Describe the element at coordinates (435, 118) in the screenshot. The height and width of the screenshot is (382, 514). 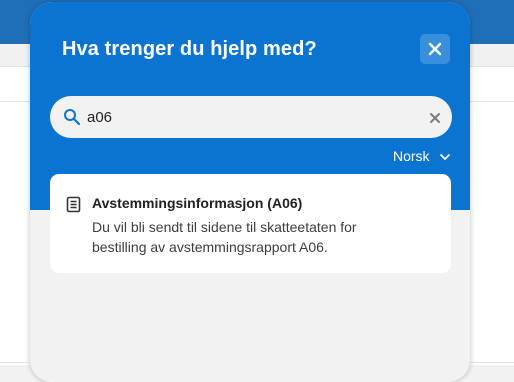
I see `clear-icon` at that location.